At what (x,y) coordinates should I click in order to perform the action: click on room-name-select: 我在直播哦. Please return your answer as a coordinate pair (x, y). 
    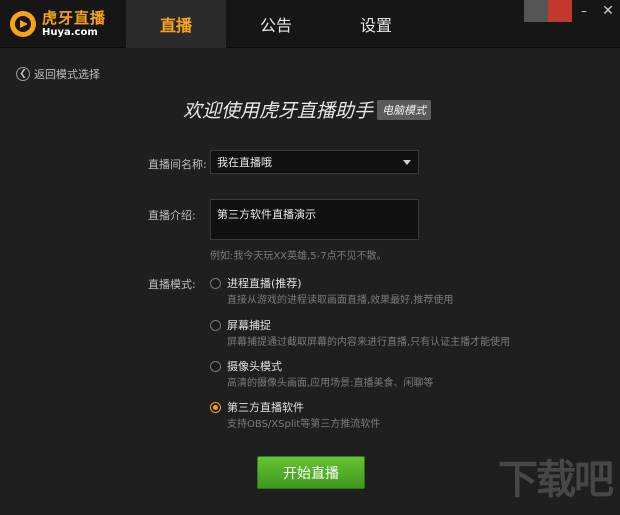
    Looking at the image, I should click on (314, 162).